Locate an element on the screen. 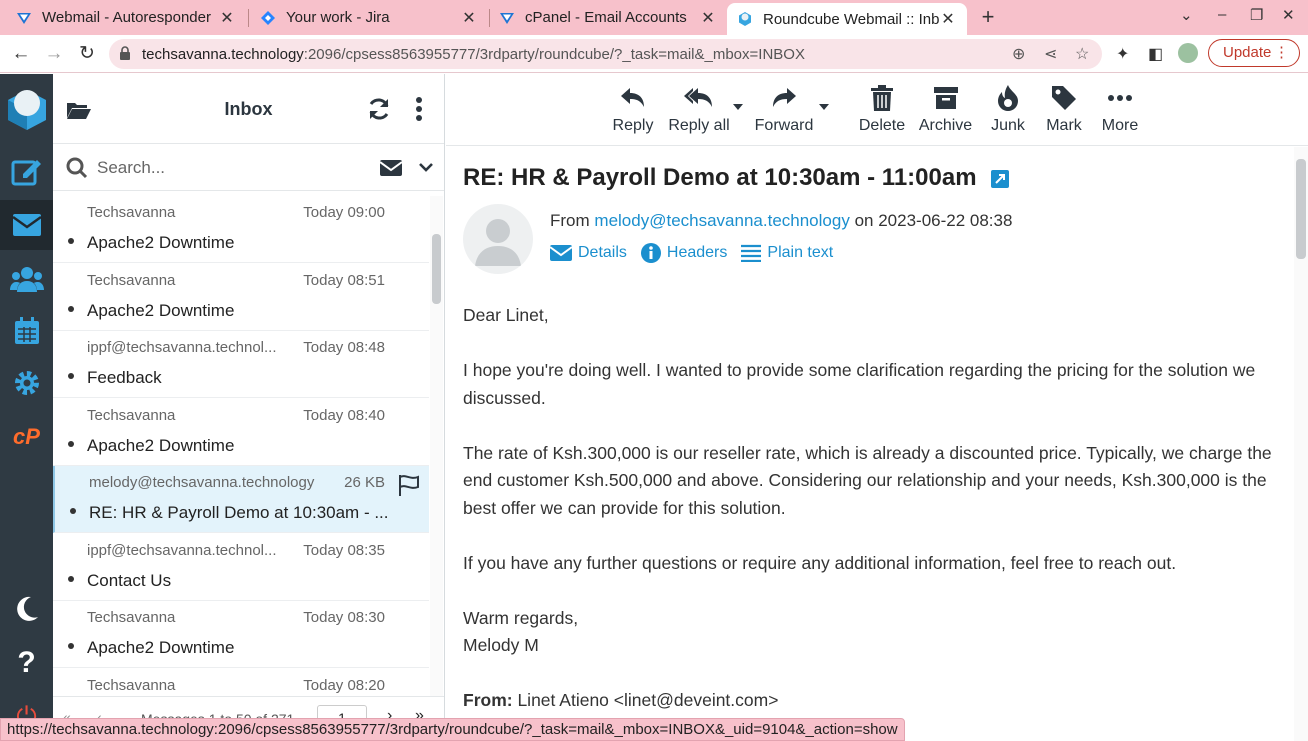 Image resolution: width=1308 pixels, height=741 pixels. message-date: Today 08:20 is located at coordinates (344, 685).